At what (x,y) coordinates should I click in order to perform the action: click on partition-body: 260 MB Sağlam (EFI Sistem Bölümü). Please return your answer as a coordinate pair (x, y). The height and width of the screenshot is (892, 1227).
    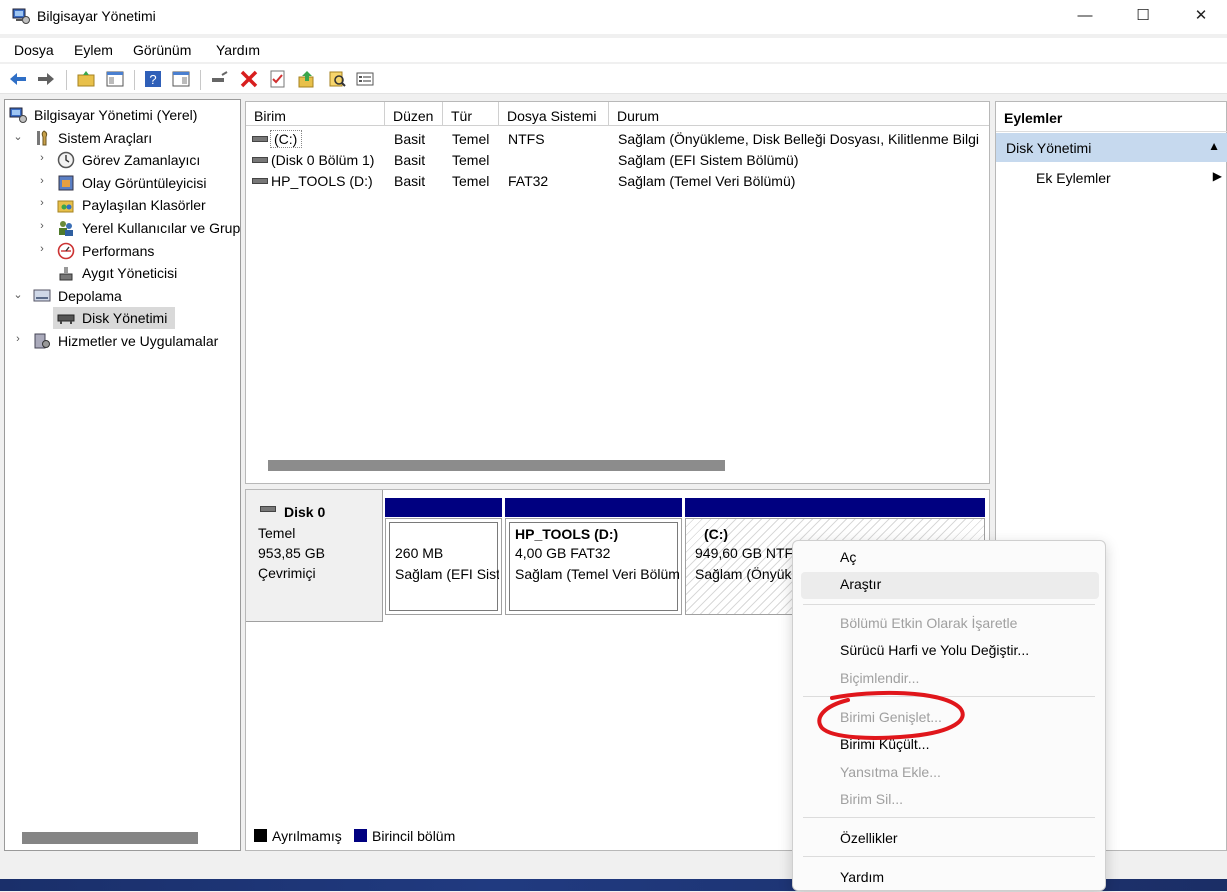
    Looking at the image, I should click on (443, 566).